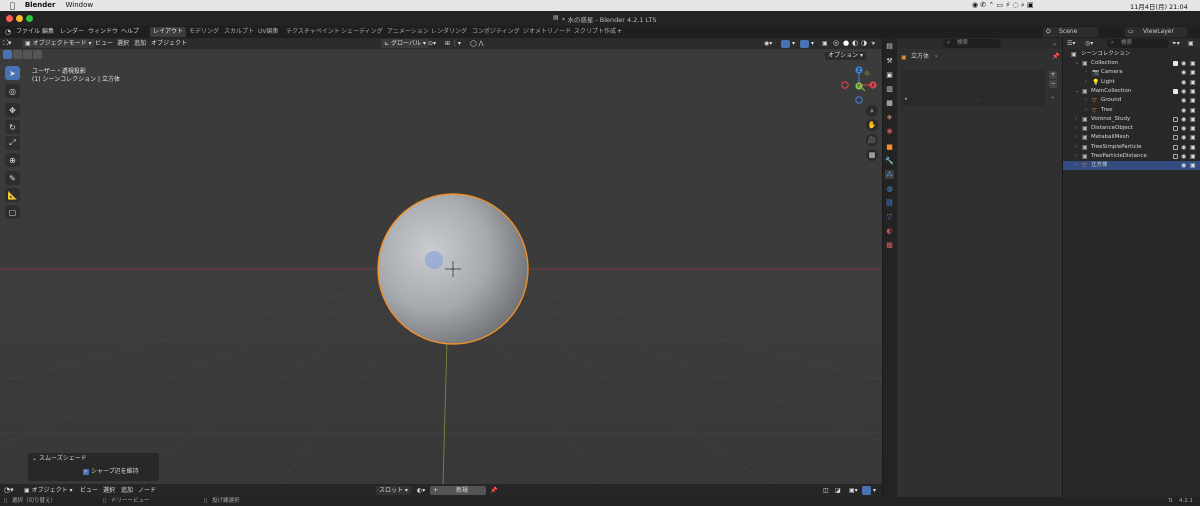 The image size is (1200, 506). What do you see at coordinates (845, 56) in the screenshot?
I see `options-dropdown: オプション ▾` at bounding box center [845, 56].